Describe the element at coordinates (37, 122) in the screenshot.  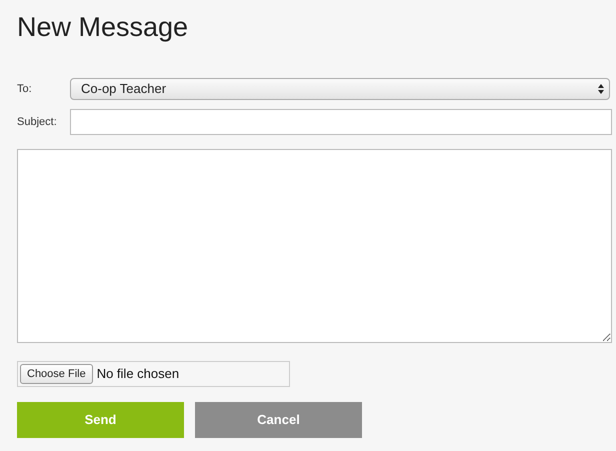
I see `subject-label: Subject:` at that location.